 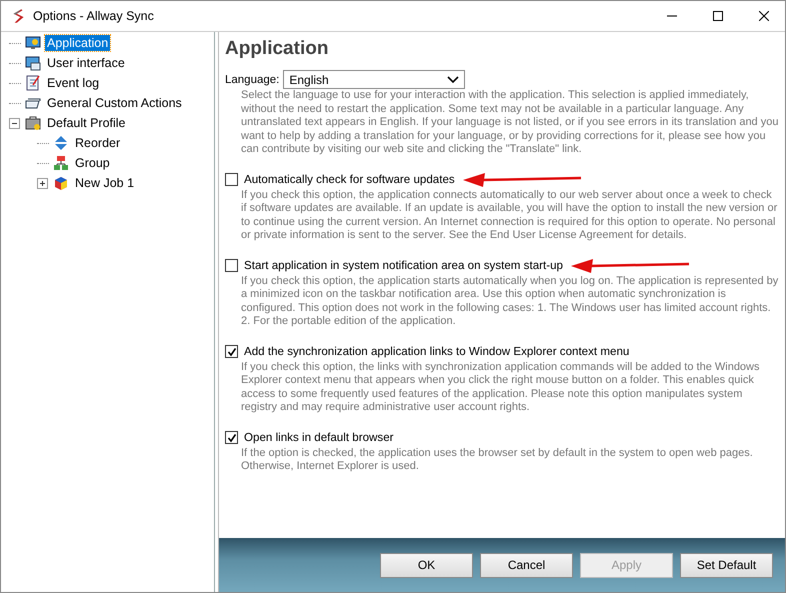 What do you see at coordinates (92, 163) in the screenshot?
I see `tree-item: Group` at bounding box center [92, 163].